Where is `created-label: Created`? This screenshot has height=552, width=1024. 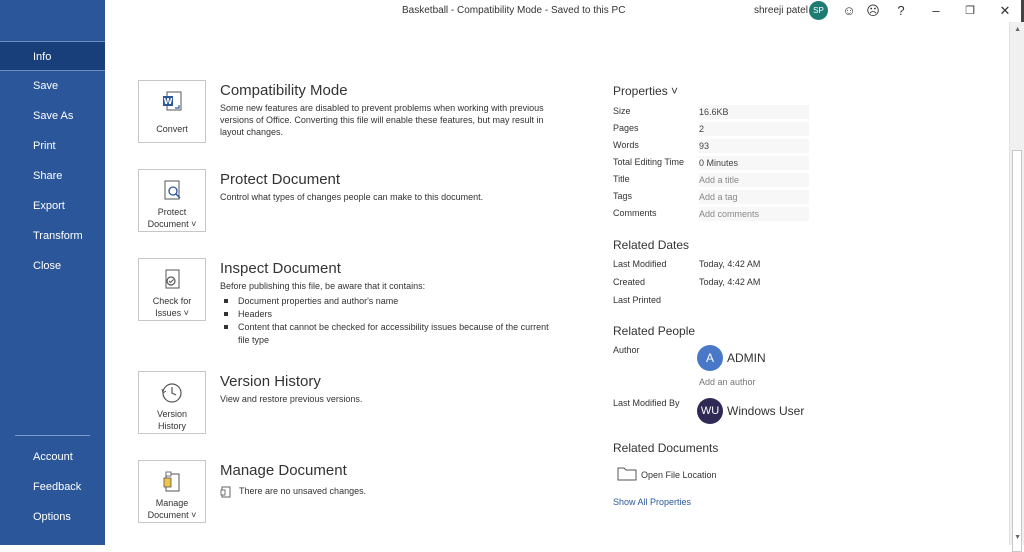 created-label: Created is located at coordinates (629, 282).